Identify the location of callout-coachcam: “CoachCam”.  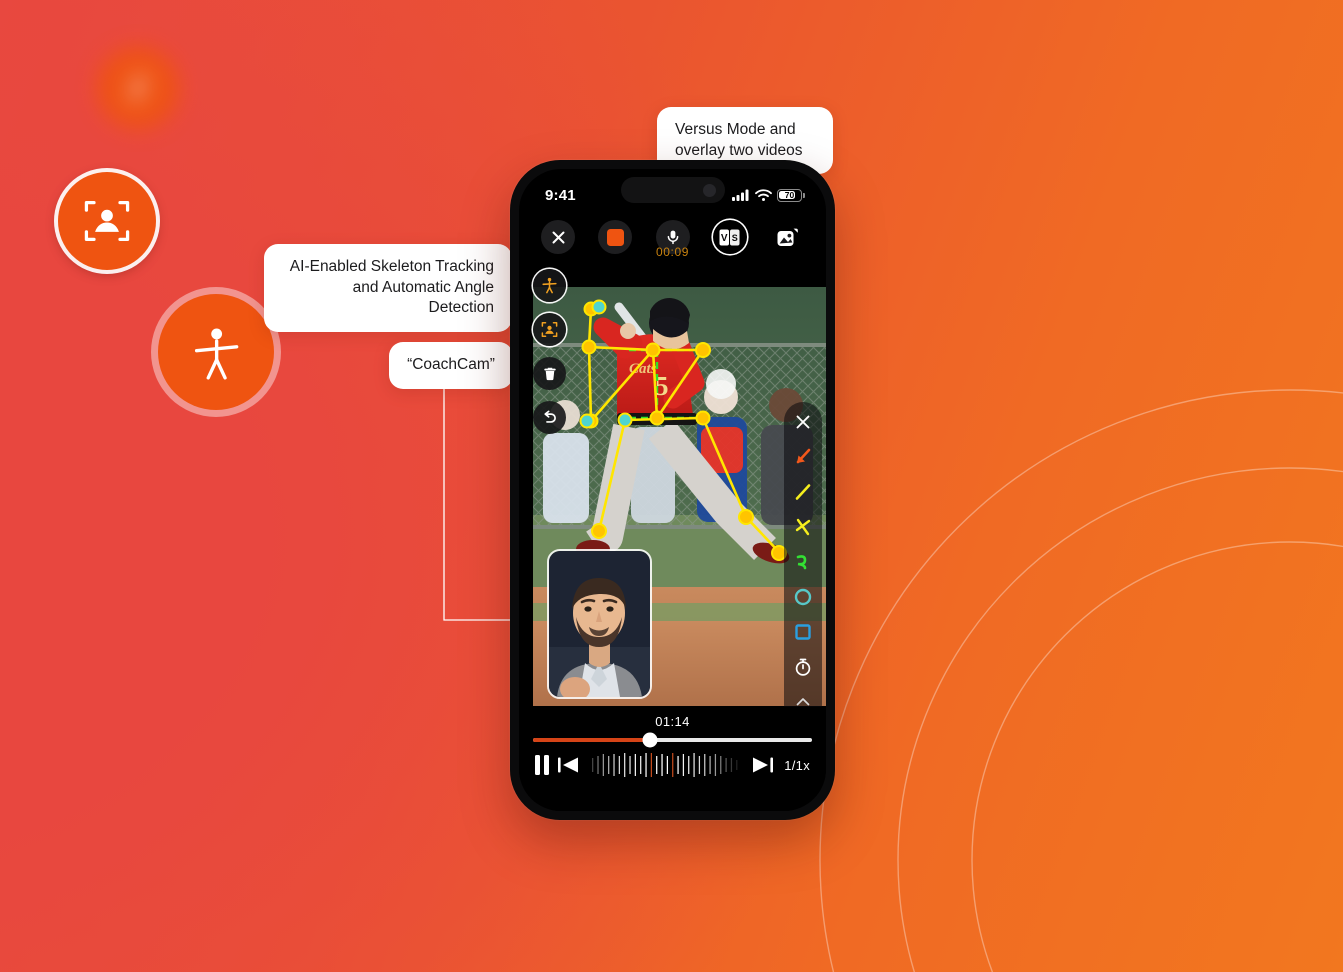
(451, 365).